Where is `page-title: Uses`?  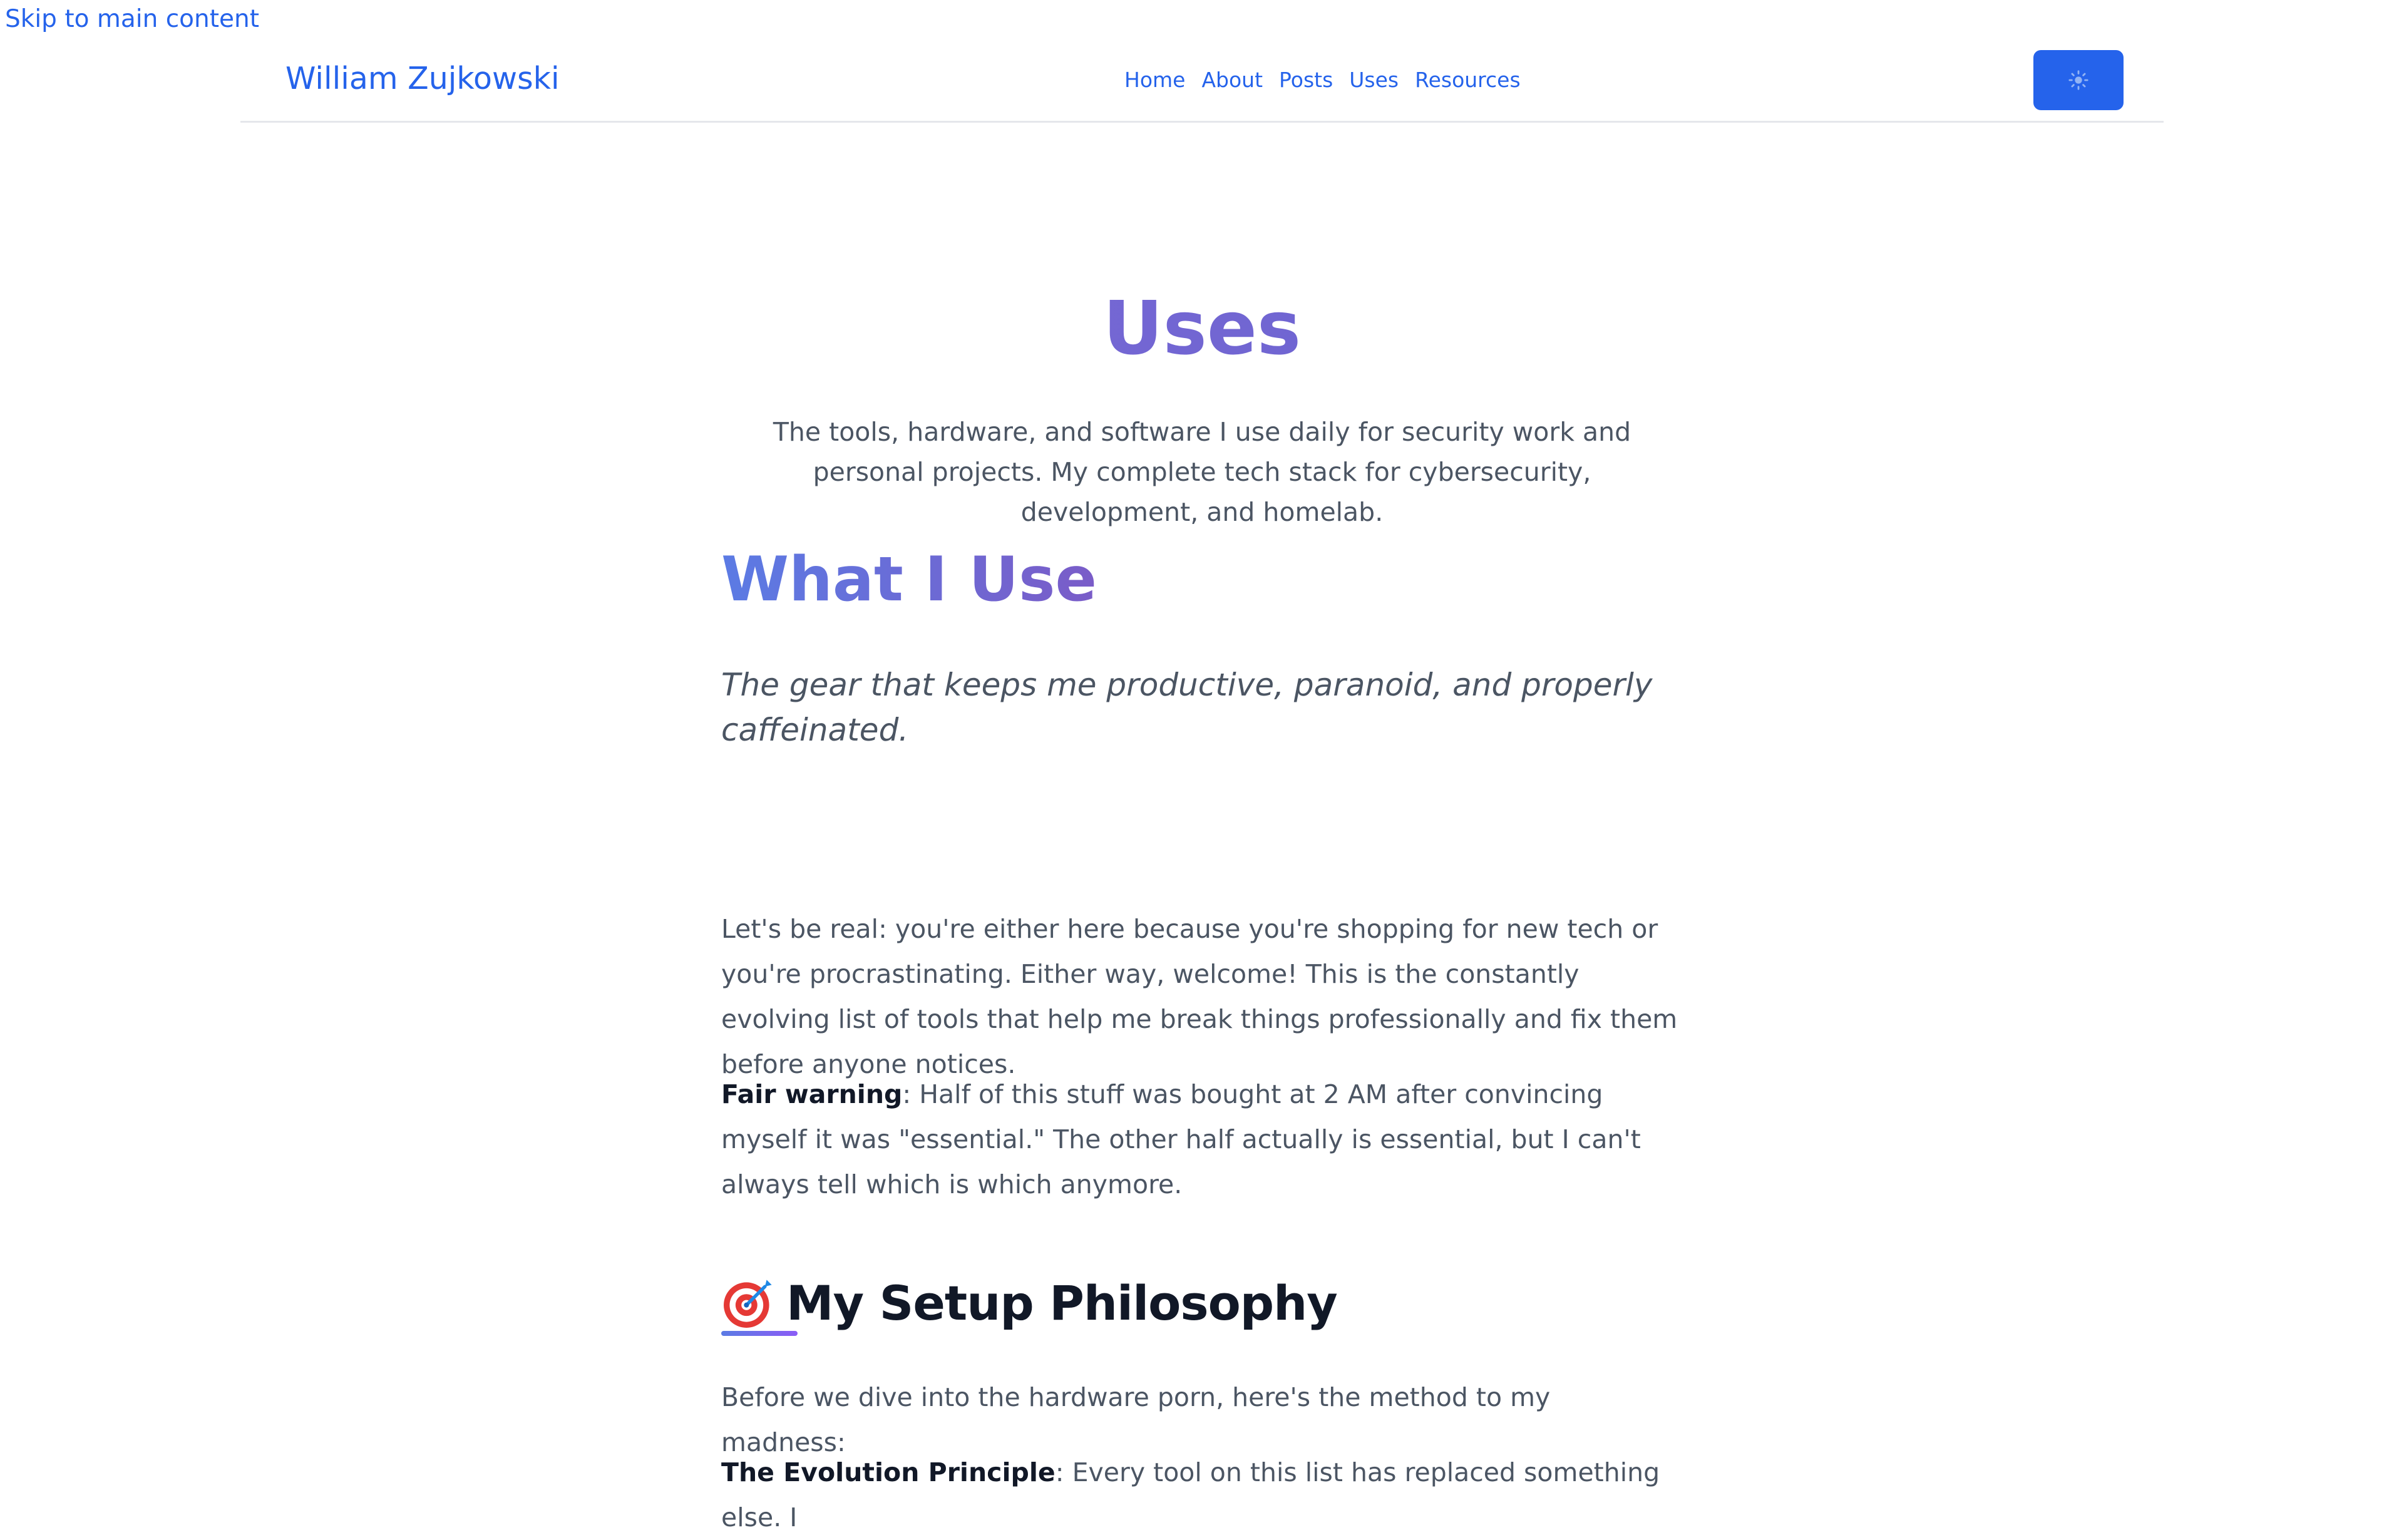 page-title: Uses is located at coordinates (1202, 328).